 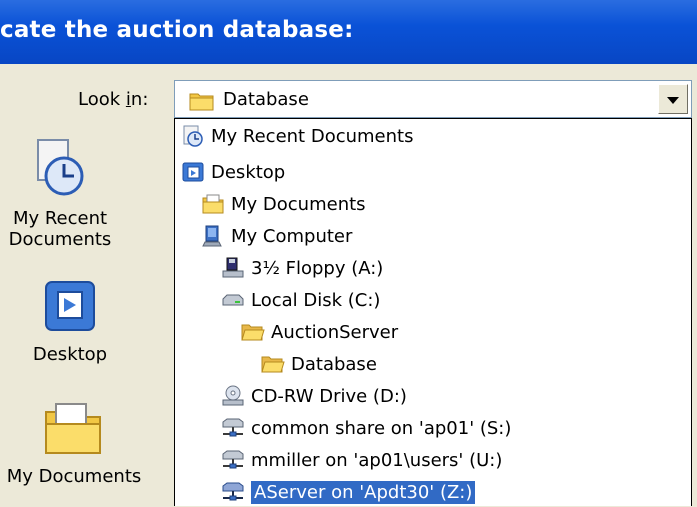 I want to click on place-desktop: Desktop, so click(x=70, y=321).